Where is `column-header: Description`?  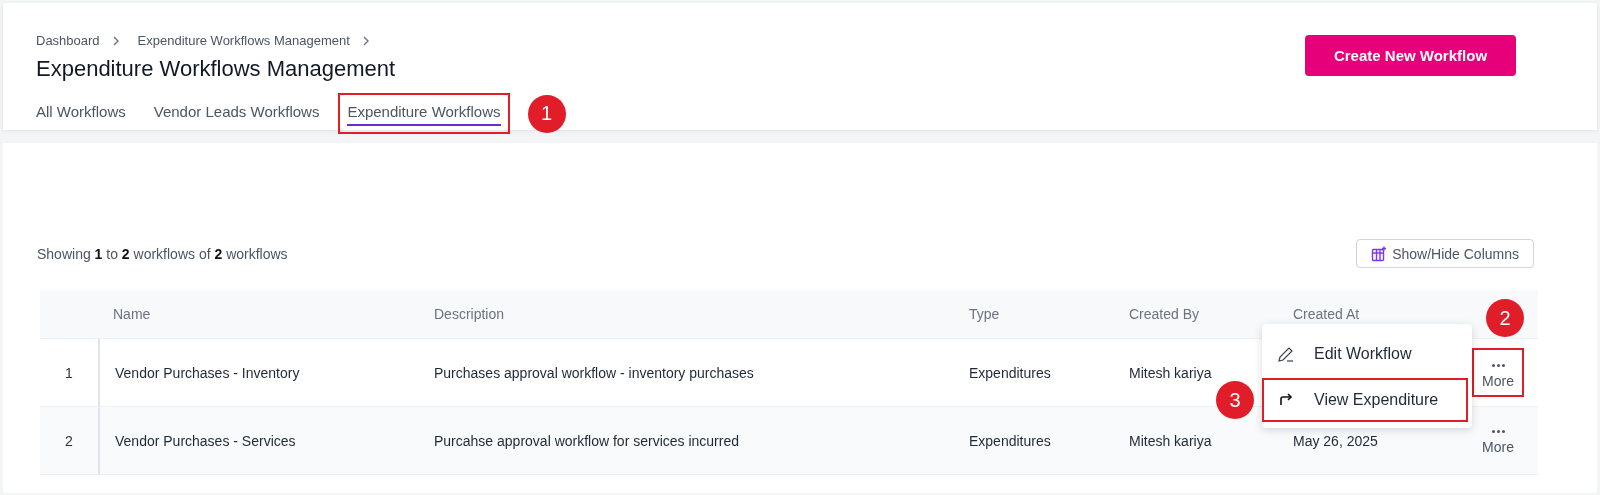
column-header: Description is located at coordinates (469, 314).